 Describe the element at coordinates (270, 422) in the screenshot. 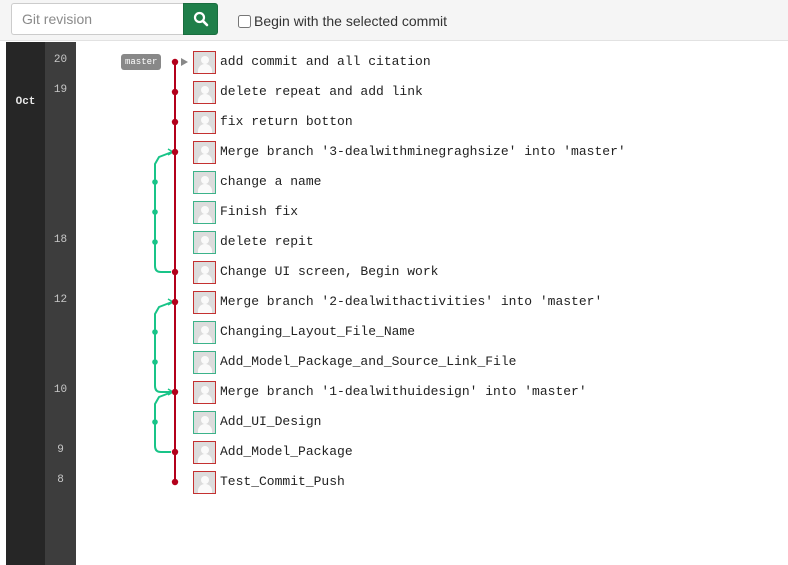

I see `commit-message: Add_UI_Design` at that location.